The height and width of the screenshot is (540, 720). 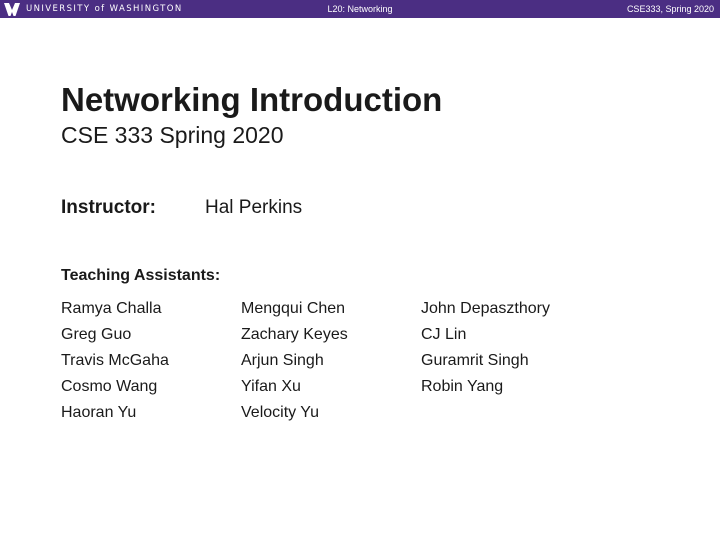 What do you see at coordinates (280, 412) in the screenshot?
I see `ta-name: Velocity Yu` at bounding box center [280, 412].